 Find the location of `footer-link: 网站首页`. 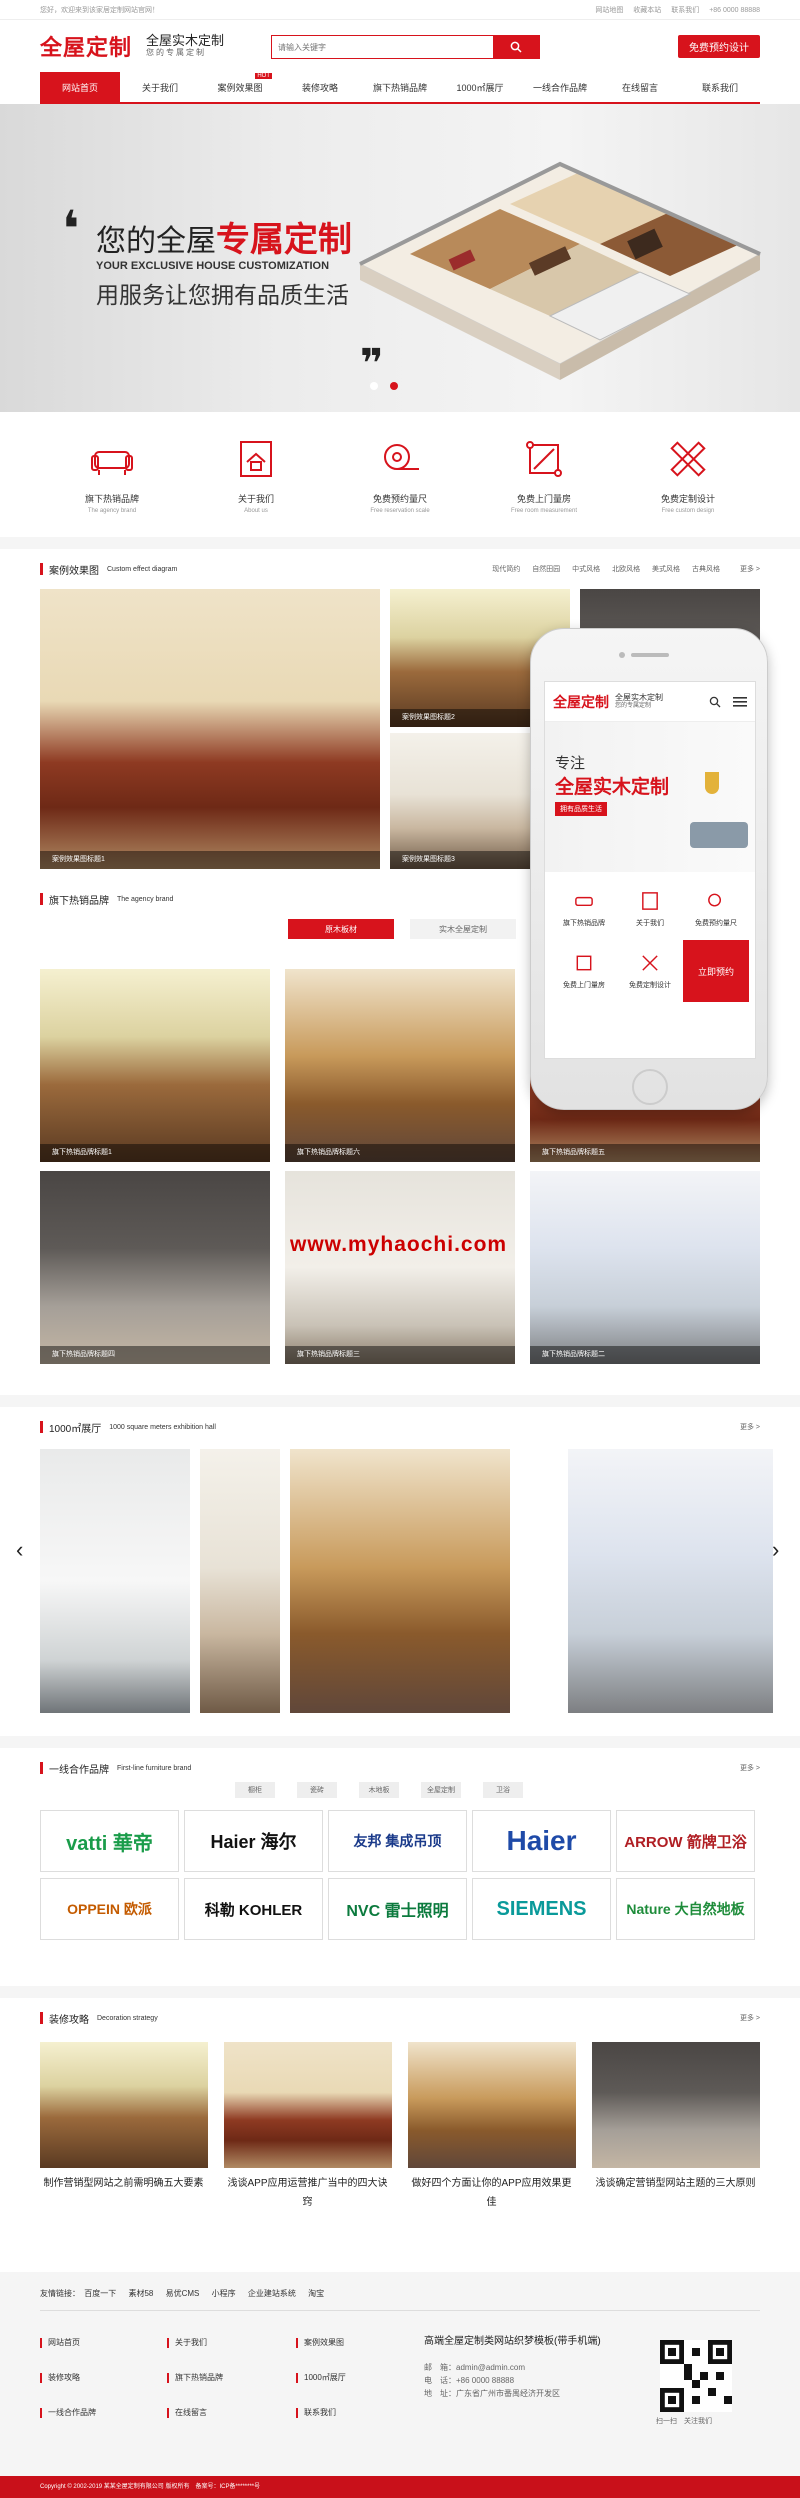

footer-link: 网站首页 is located at coordinates (60, 2343).